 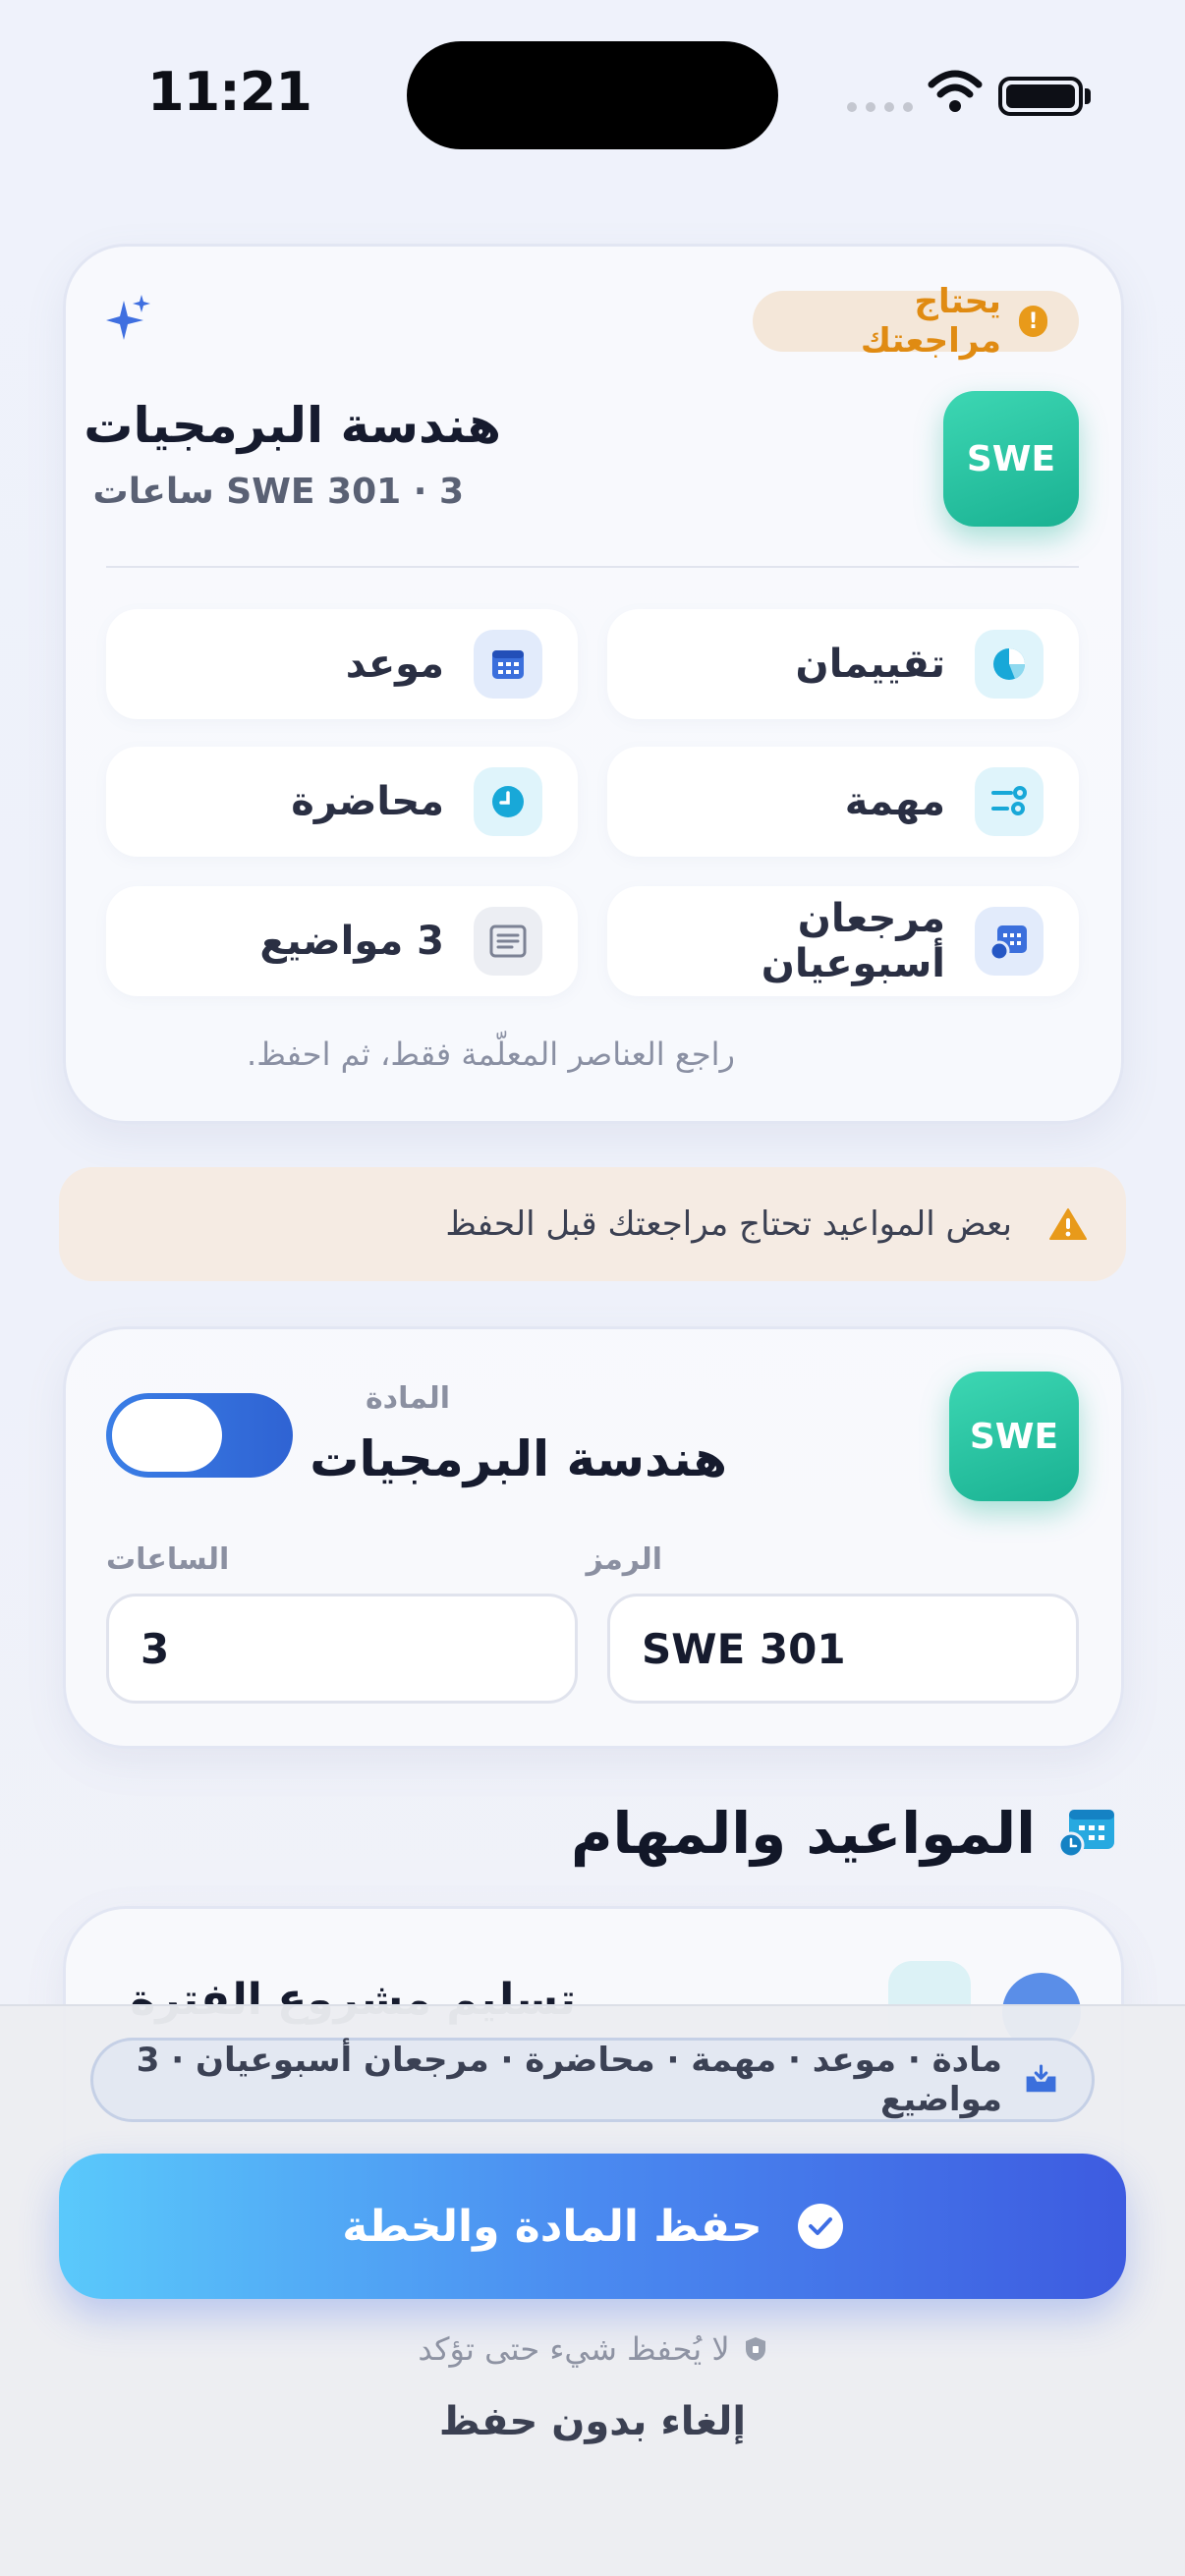 I want to click on battery-icon, so click(x=1041, y=96).